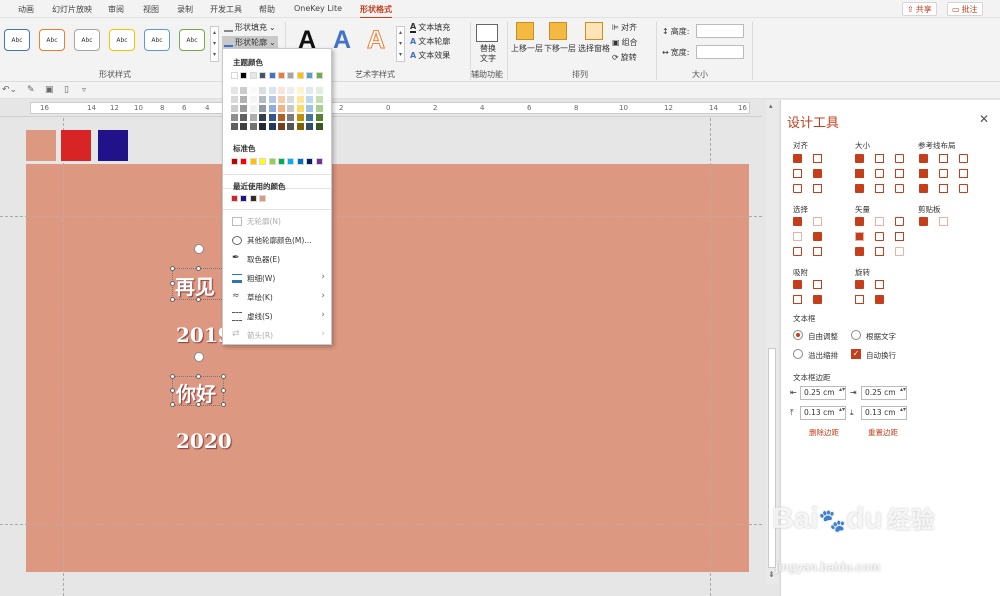 Image resolution: width=1000 pixels, height=596 pixels. Describe the element at coordinates (400, 44) in the screenshot. I see `wordart-scroll: ▴ ▾ ▾` at that location.